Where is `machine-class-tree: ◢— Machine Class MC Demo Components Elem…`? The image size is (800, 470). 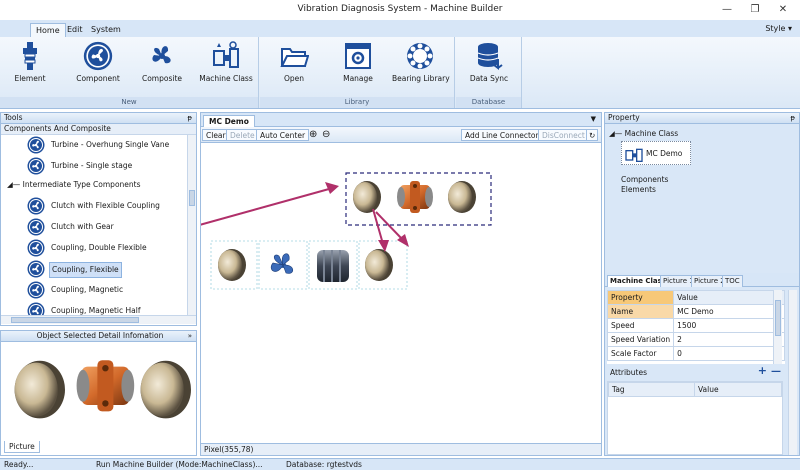 machine-class-tree: ◢— Machine Class MC Demo Components Elem… is located at coordinates (702, 199).